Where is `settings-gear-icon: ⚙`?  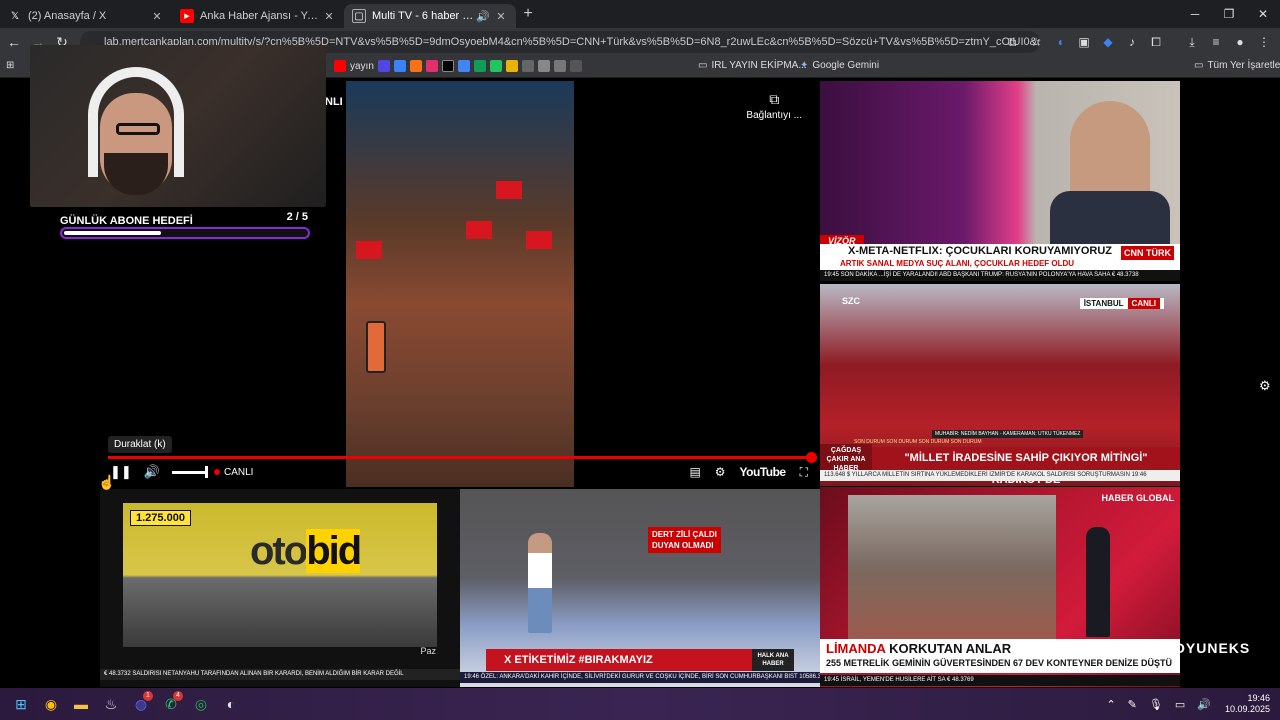 settings-gear-icon: ⚙ is located at coordinates (1265, 386).